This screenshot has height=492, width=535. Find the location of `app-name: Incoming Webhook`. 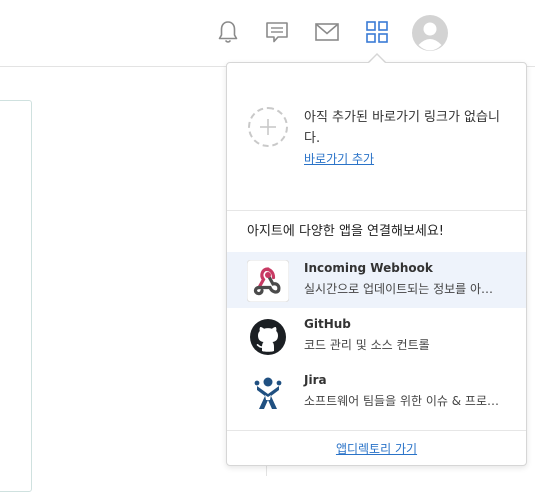

app-name: Incoming Webhook is located at coordinates (368, 268).